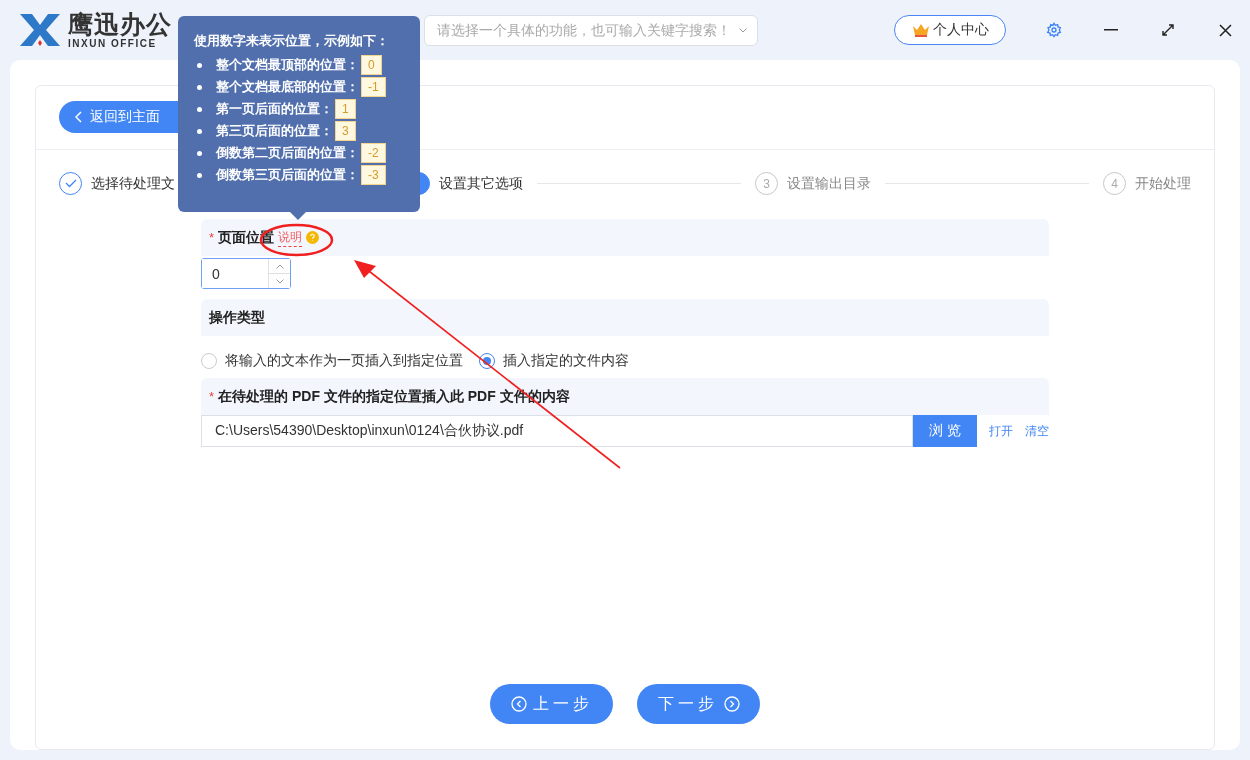  Describe the element at coordinates (313, 237) in the screenshot. I see `question-icon` at that location.